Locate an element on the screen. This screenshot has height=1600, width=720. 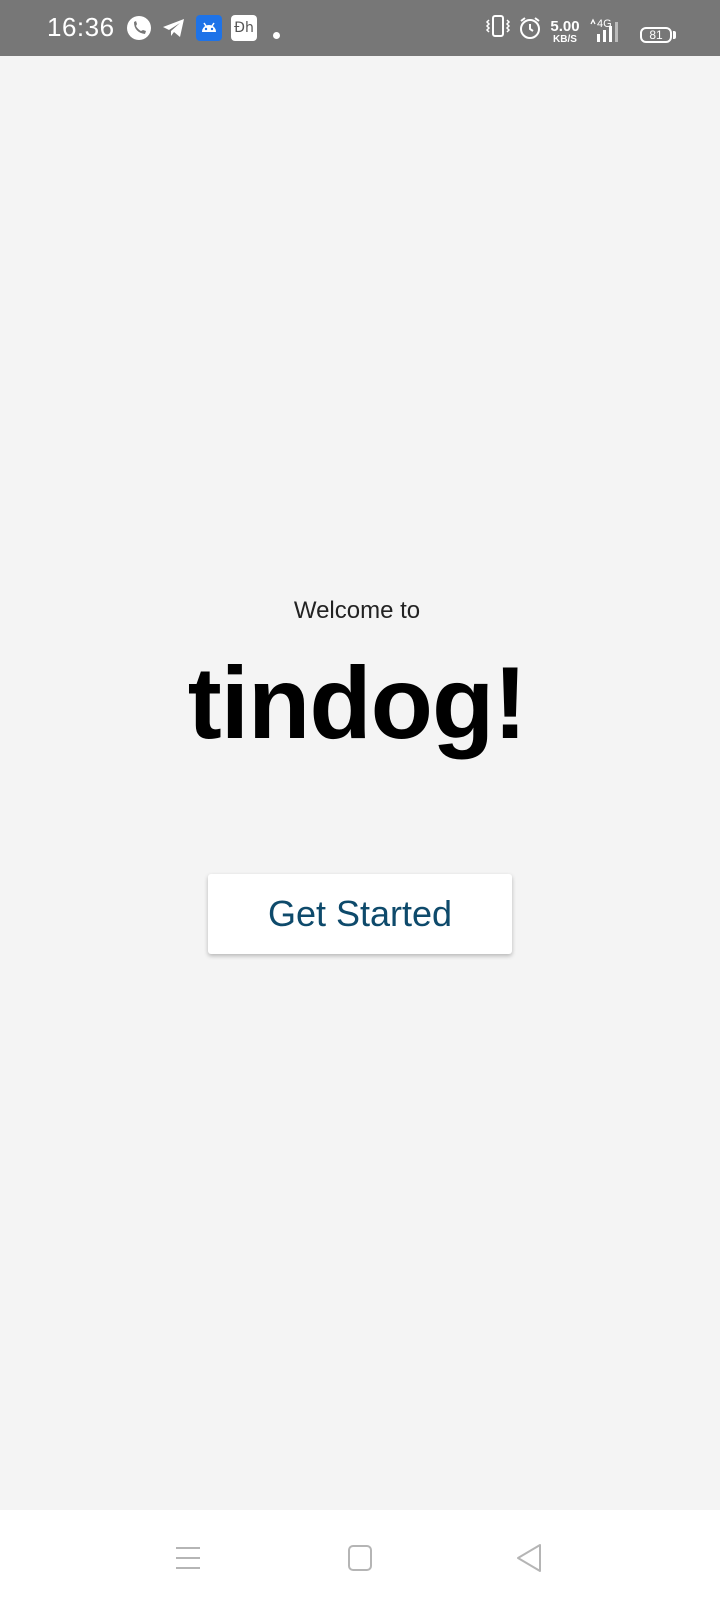
welcome-text: Welcome to is located at coordinates (357, 610).